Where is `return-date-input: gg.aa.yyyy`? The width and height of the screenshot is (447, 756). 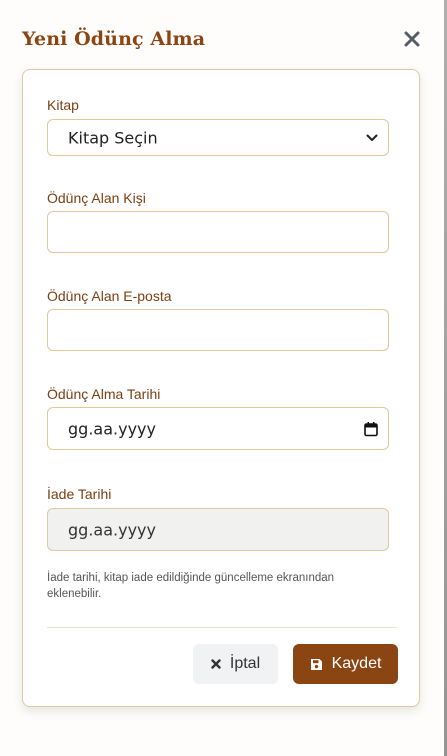
return-date-input: gg.aa.yyyy is located at coordinates (218, 529).